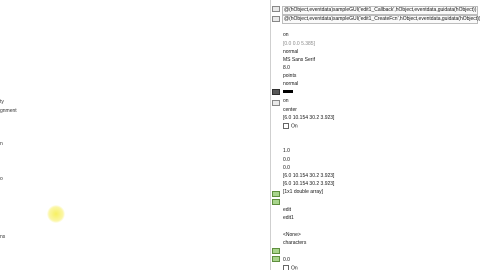 The height and width of the screenshot is (270, 480). I want to click on fontangle-value: normal, so click(381, 52).